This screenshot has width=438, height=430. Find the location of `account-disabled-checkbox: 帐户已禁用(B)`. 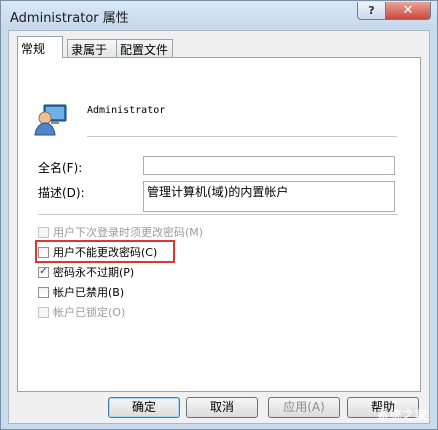

account-disabled-checkbox: 帐户已禁用(B) is located at coordinates (81, 292).